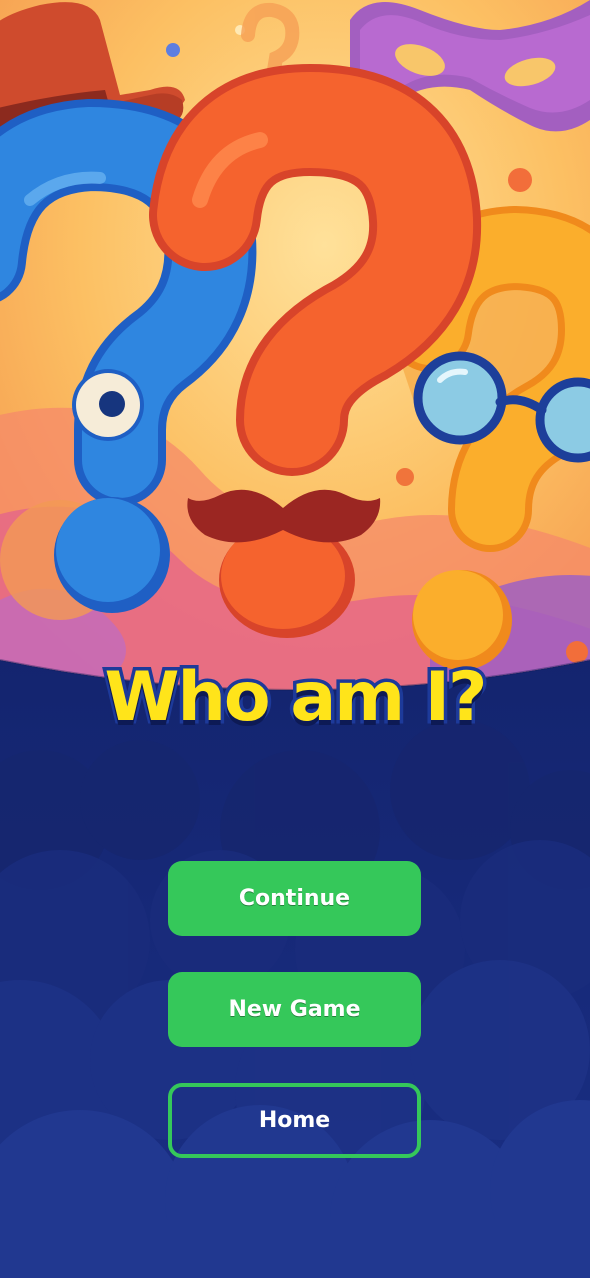  I want to click on continue-button: Continue, so click(294, 898).